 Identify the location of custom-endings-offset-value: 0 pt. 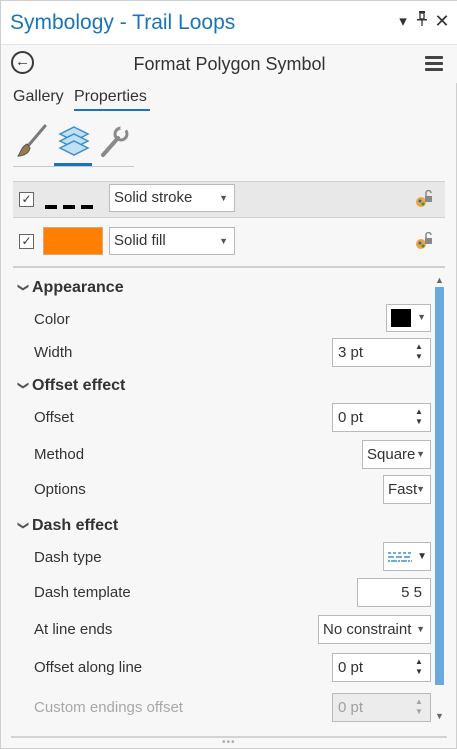
(351, 707).